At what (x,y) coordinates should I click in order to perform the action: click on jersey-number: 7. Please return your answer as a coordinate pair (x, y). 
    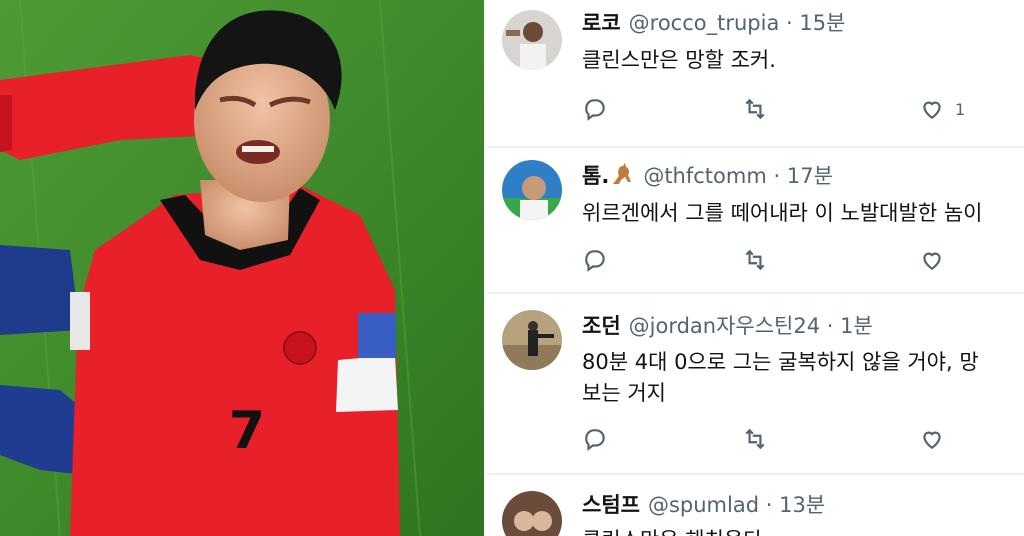
    Looking at the image, I should click on (247, 431).